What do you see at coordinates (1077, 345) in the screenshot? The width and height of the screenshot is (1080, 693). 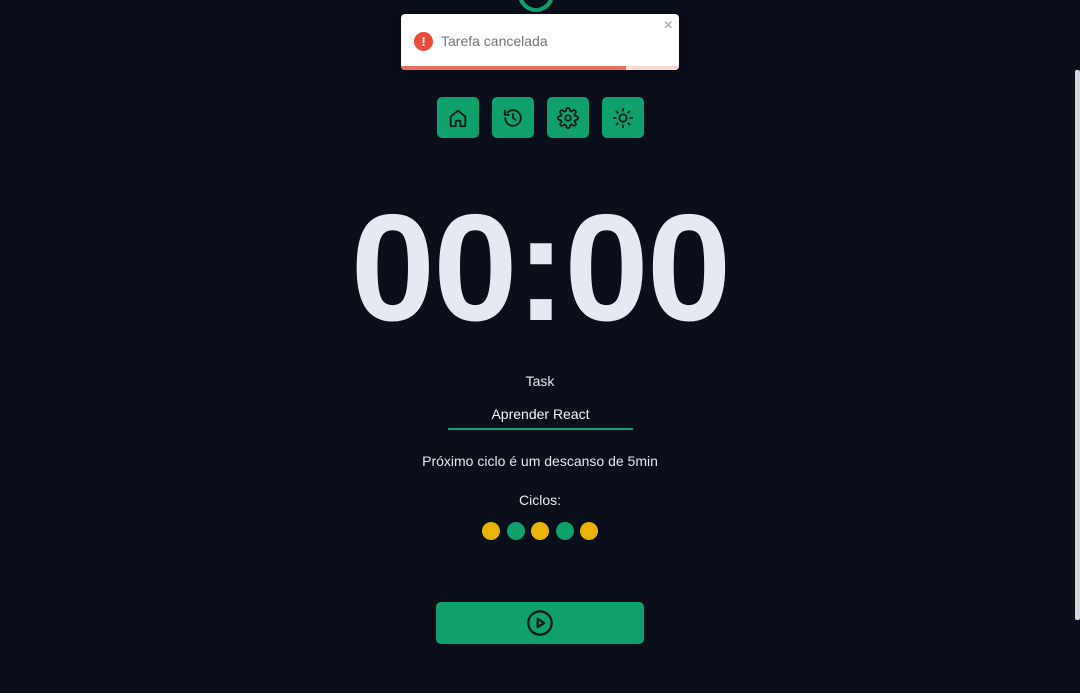 I see `scrollbar` at bounding box center [1077, 345].